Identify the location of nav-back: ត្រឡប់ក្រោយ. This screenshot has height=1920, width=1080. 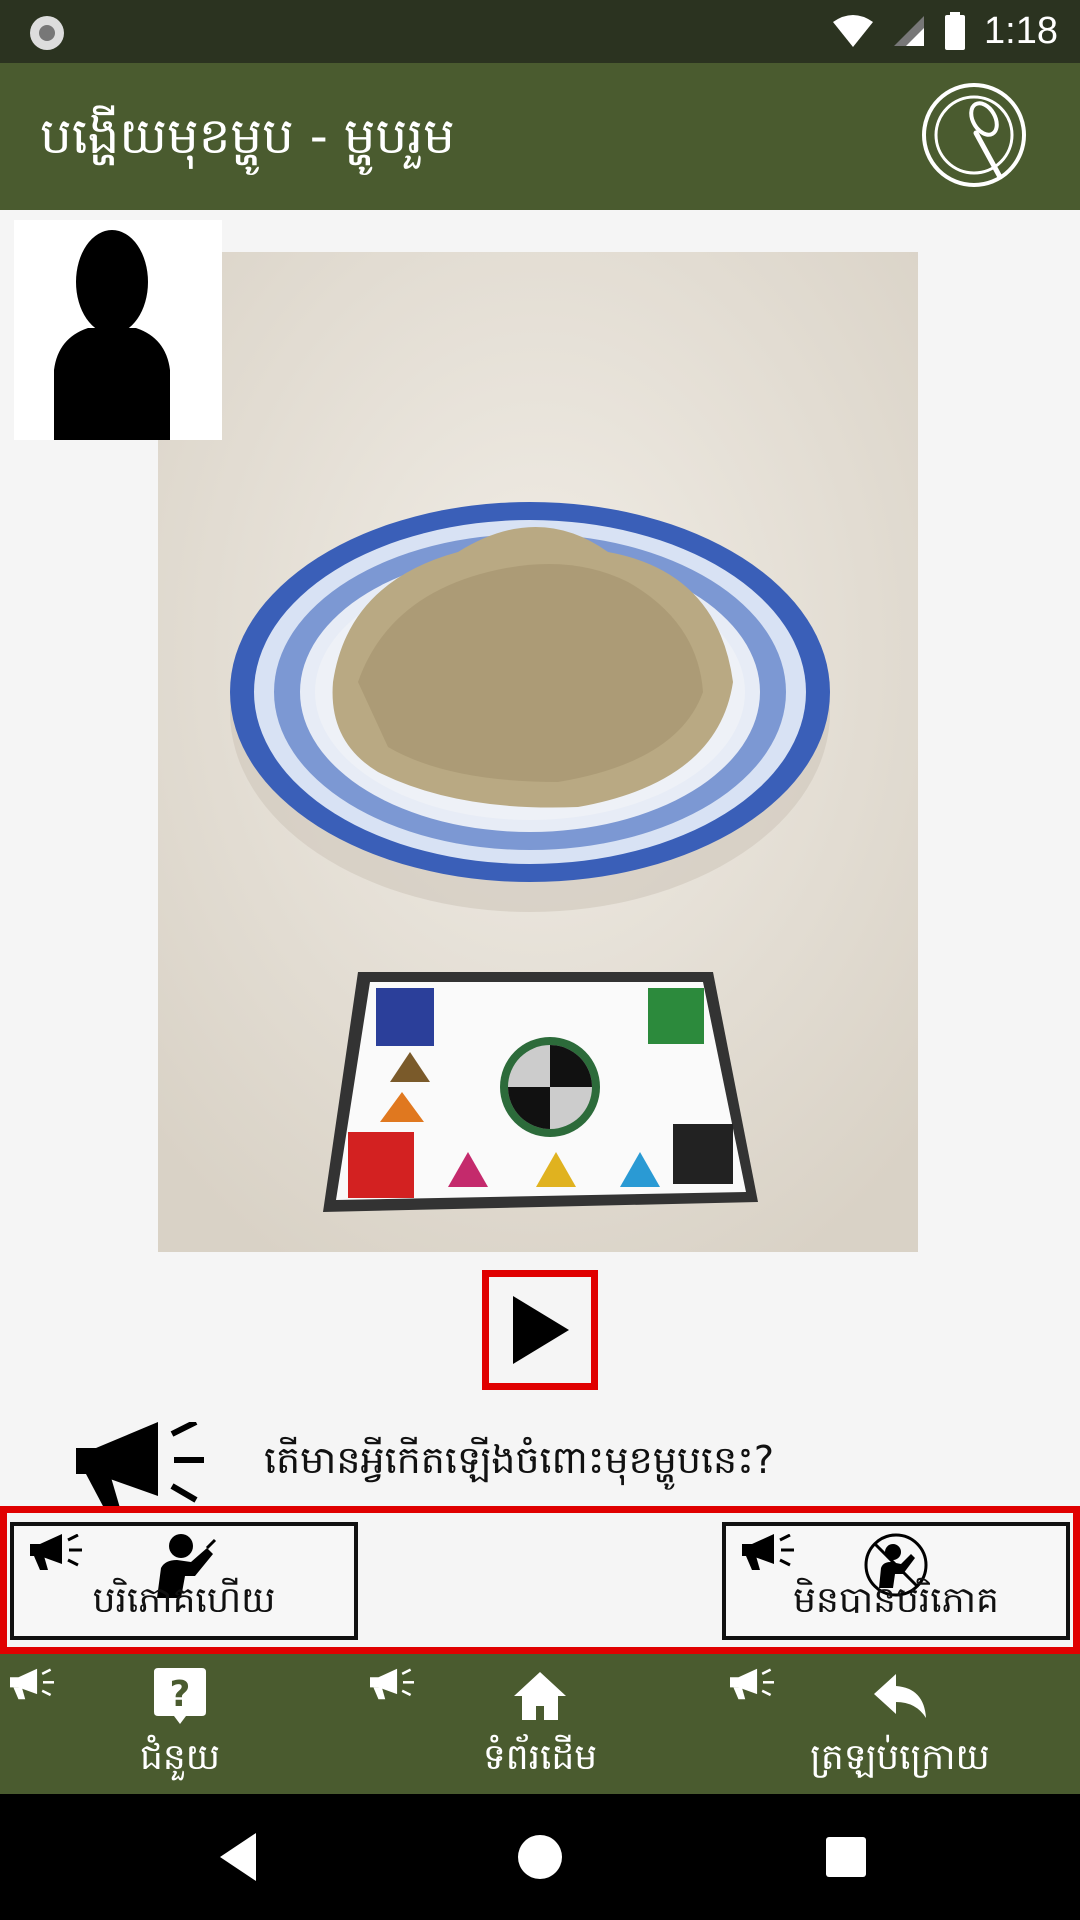
(900, 1724).